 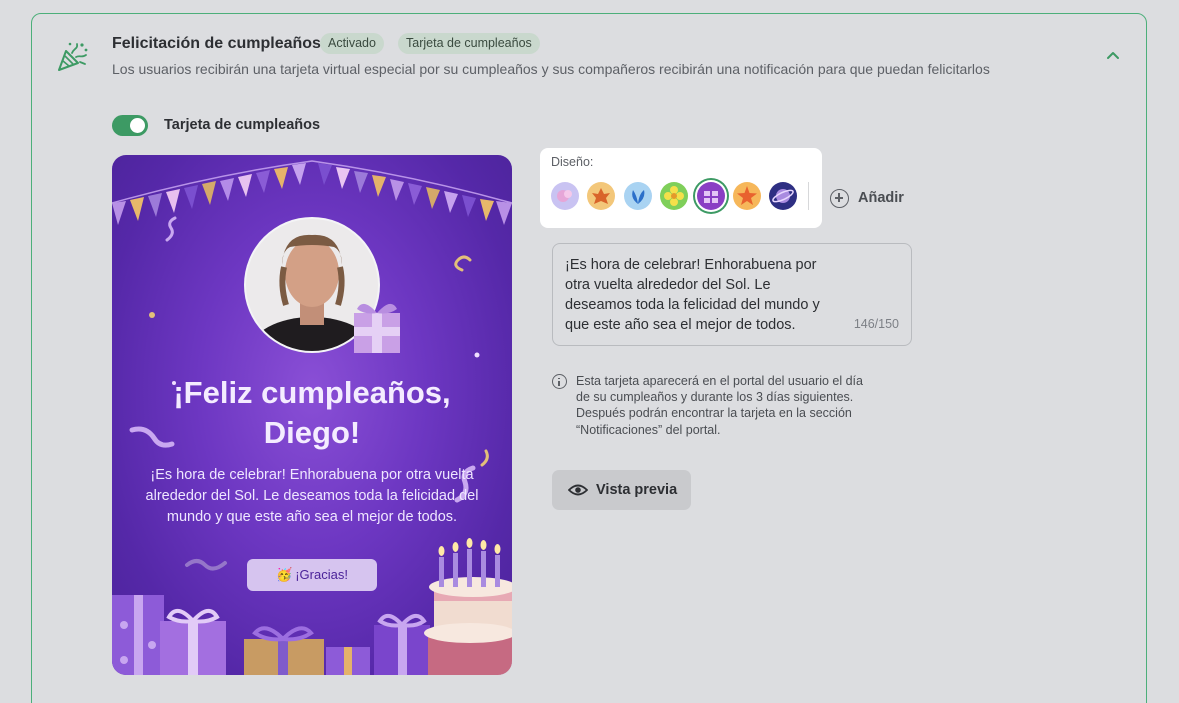 What do you see at coordinates (559, 381) in the screenshot?
I see `info-icon` at bounding box center [559, 381].